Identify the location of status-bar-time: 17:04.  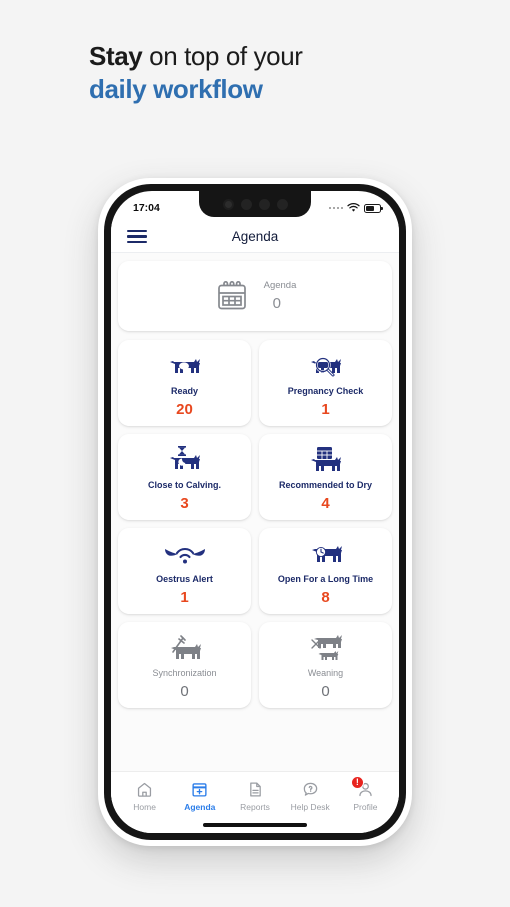
(146, 208).